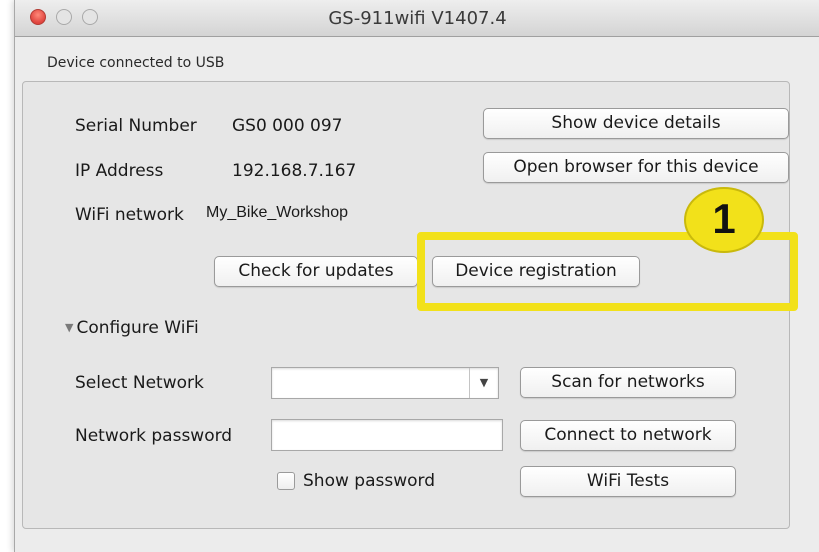 This screenshot has width=819, height=552. What do you see at coordinates (636, 167) in the screenshot?
I see `open-browser-button: Open browser for this device` at bounding box center [636, 167].